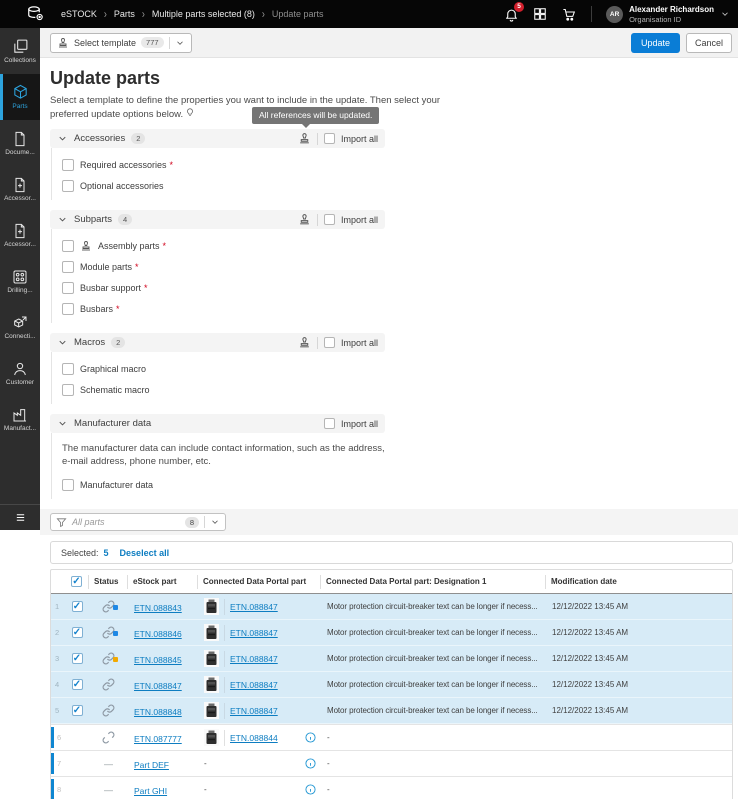 The width and height of the screenshot is (738, 799). I want to click on select-all-checkbox, so click(76, 581).